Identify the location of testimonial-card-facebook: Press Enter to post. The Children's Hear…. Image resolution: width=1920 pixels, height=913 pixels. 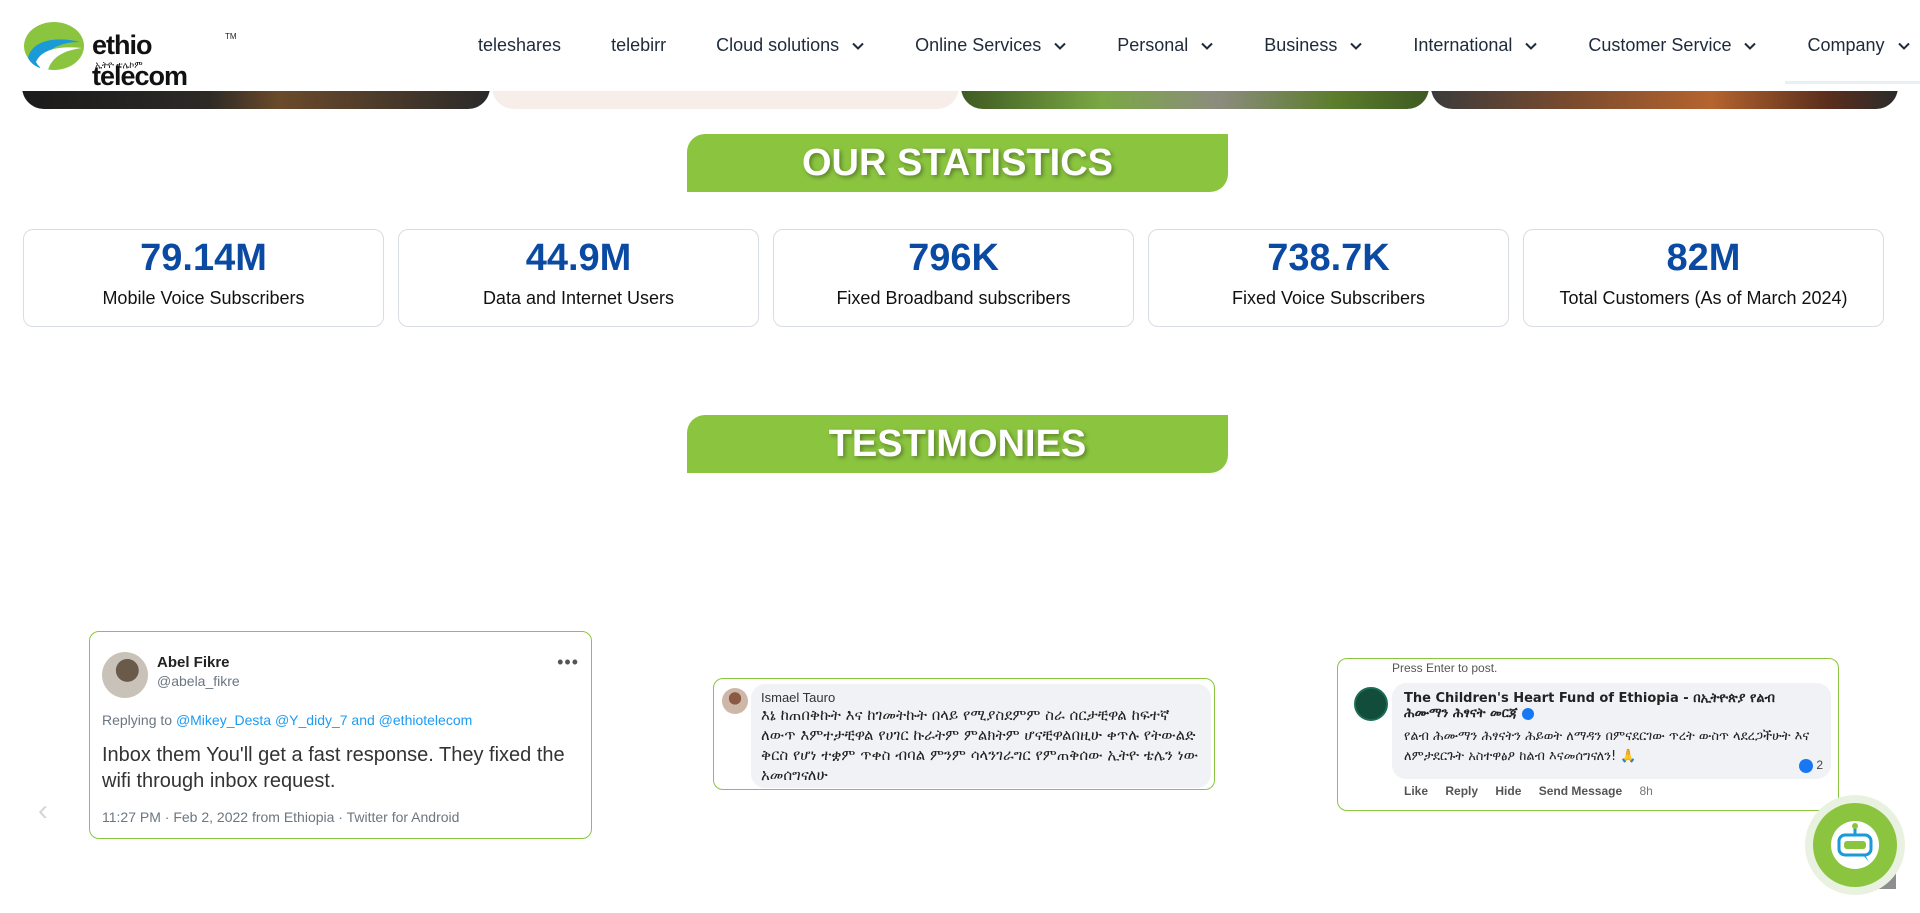
(1588, 734).